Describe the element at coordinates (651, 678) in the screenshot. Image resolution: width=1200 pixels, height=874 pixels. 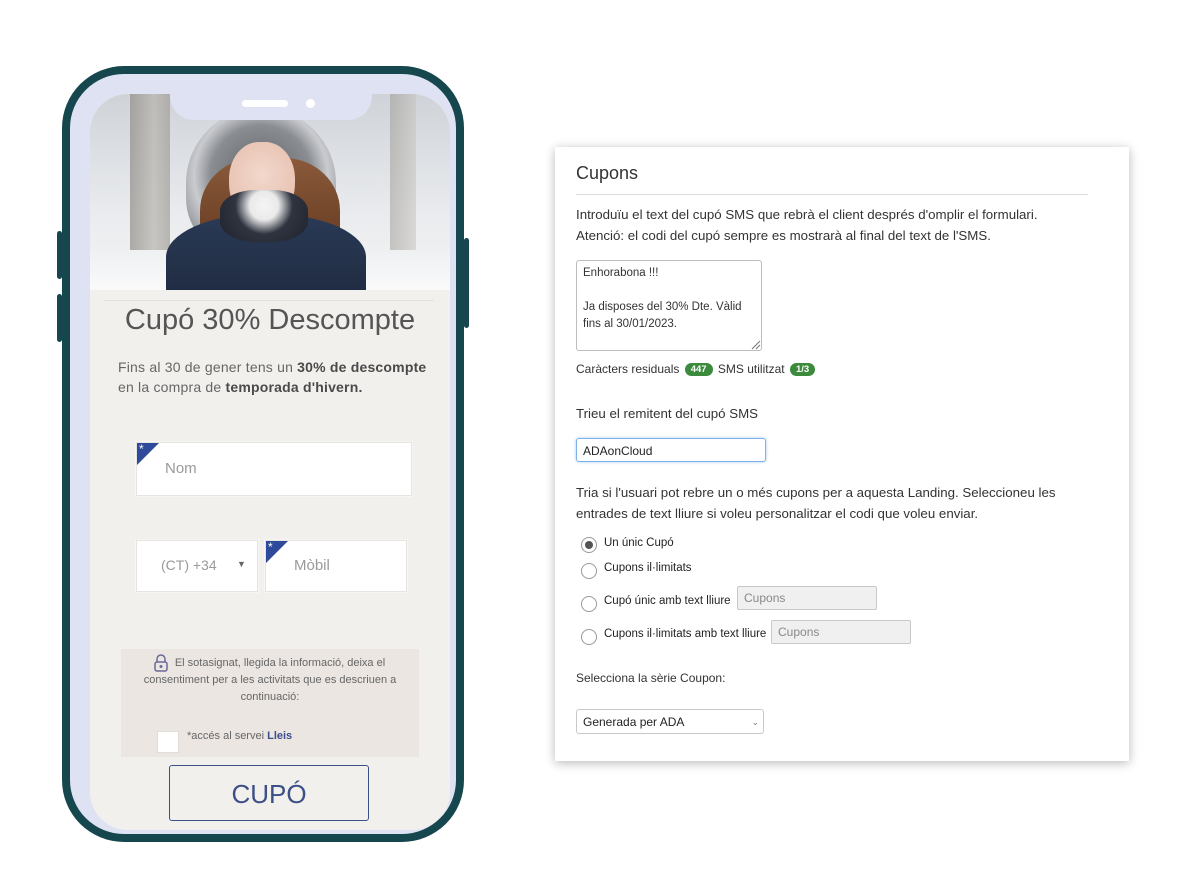
I see `series-label: Selecciona la sèrie Coupon:` at that location.